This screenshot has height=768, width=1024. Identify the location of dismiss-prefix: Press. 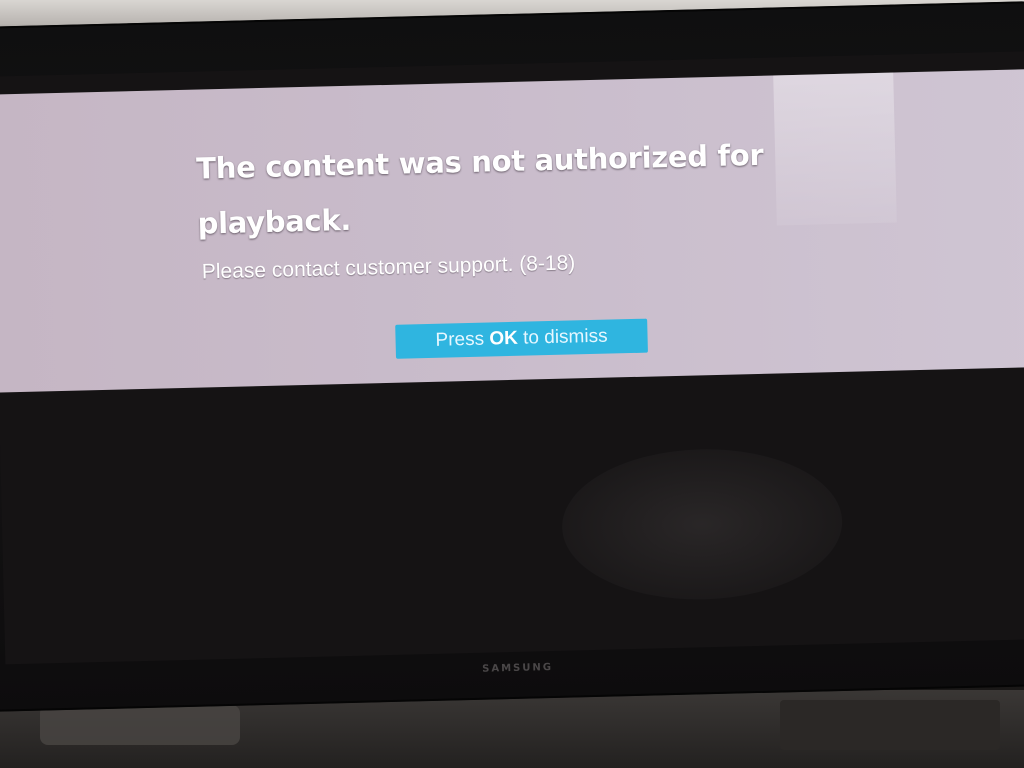
(462, 339).